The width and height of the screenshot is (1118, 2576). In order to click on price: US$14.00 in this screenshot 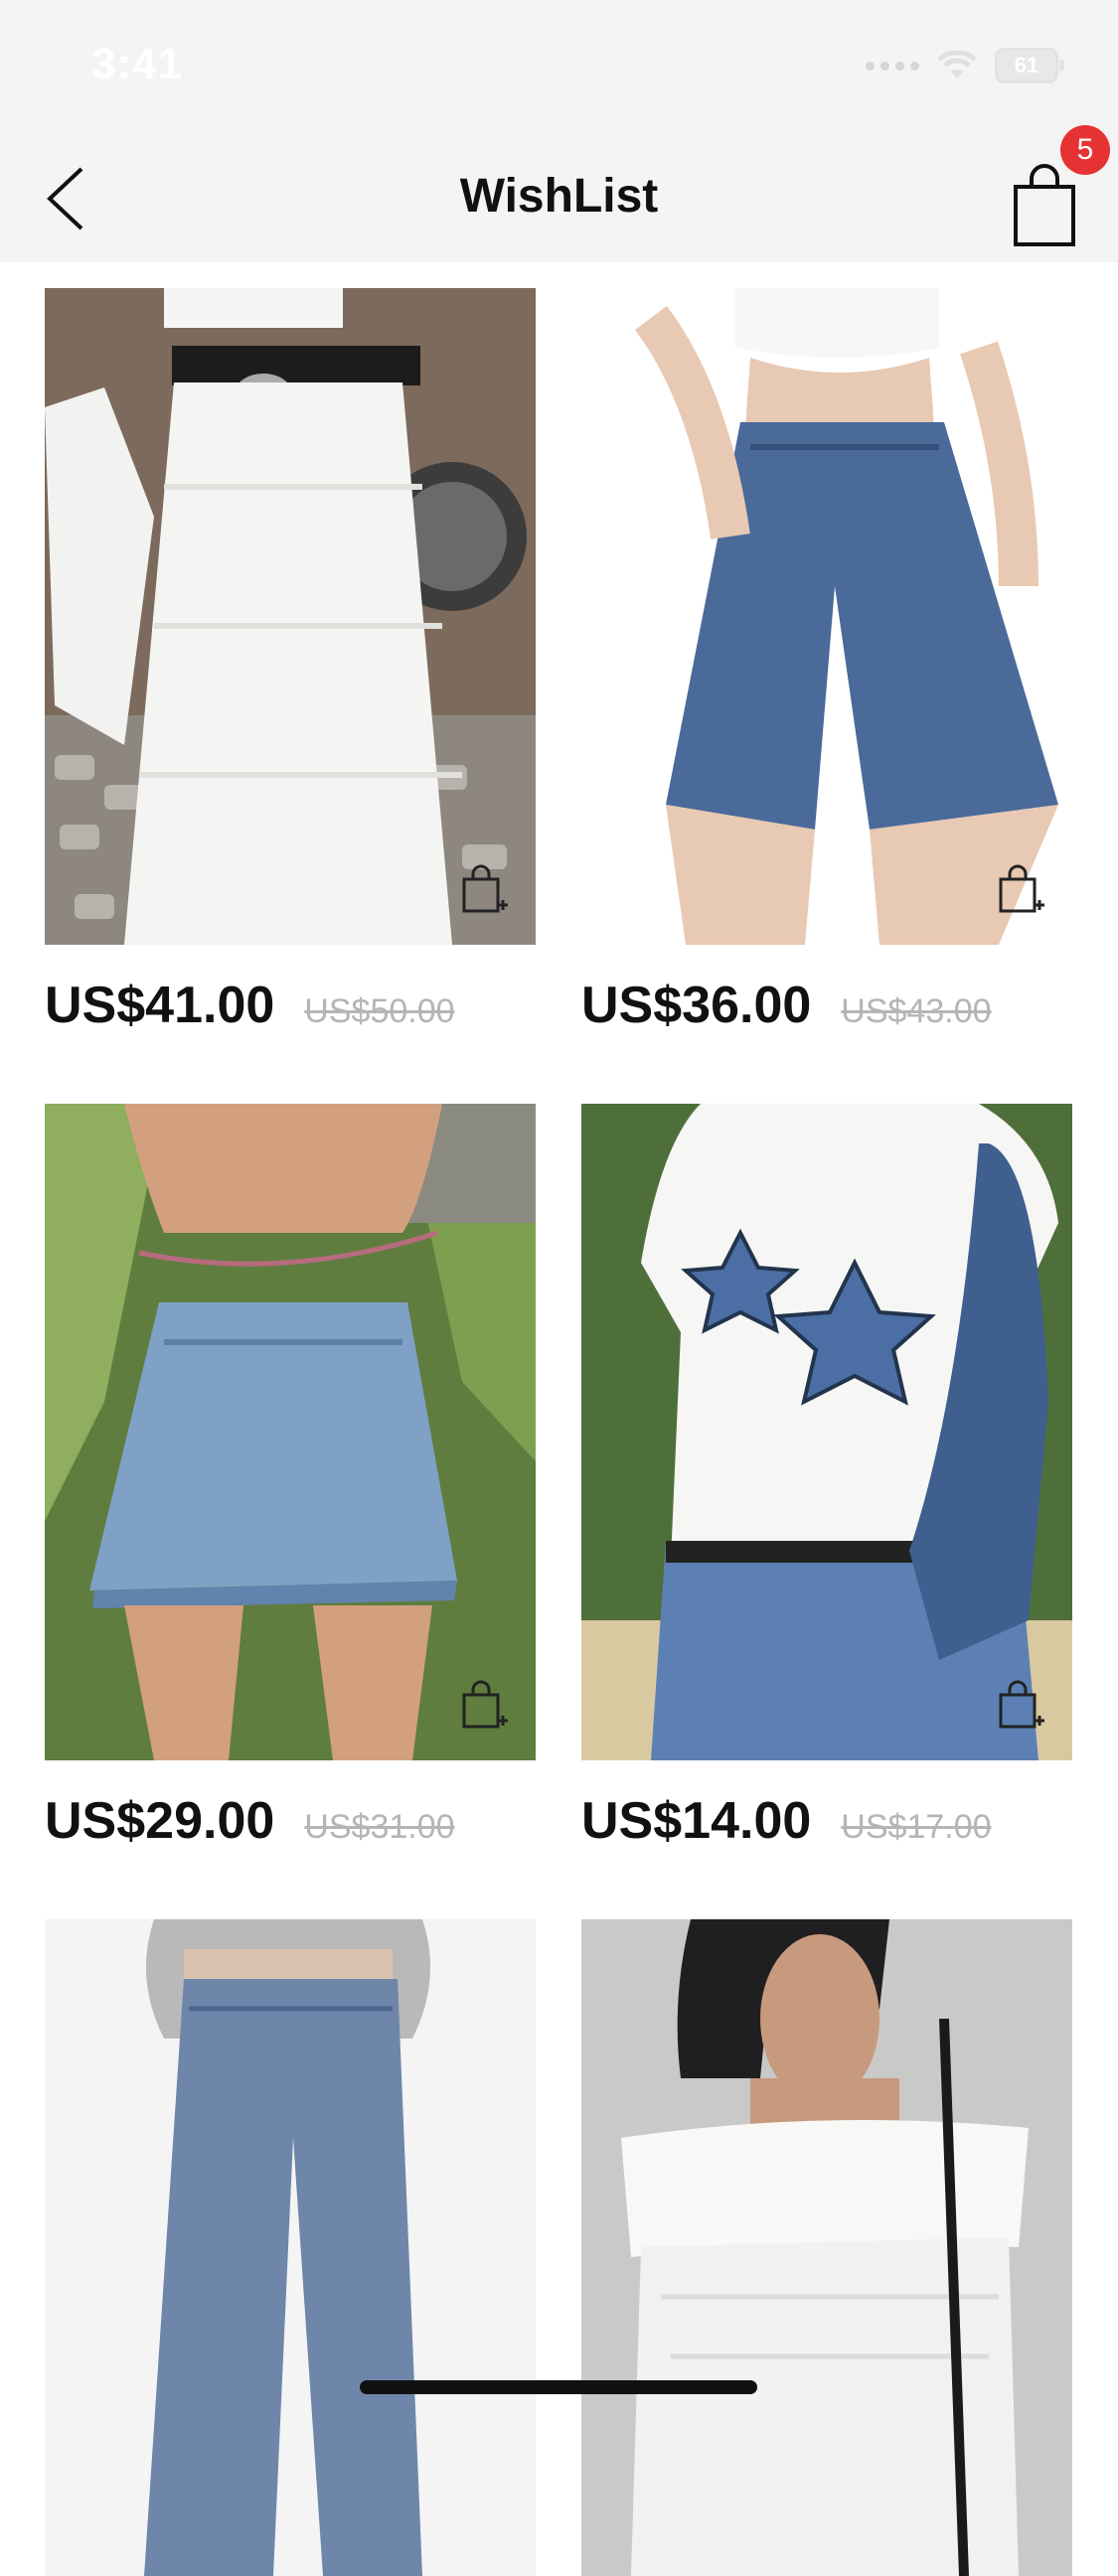, I will do `click(696, 1821)`.